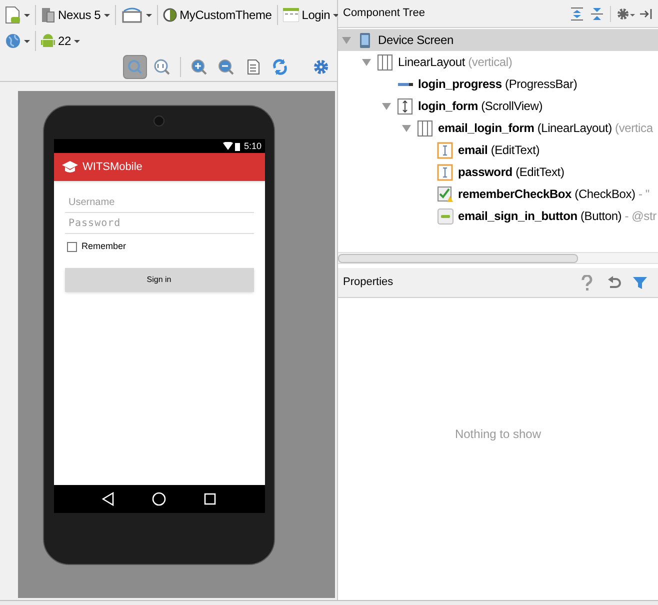  What do you see at coordinates (405, 106) in the screenshot?
I see `vertical-arrows-icon` at bounding box center [405, 106].